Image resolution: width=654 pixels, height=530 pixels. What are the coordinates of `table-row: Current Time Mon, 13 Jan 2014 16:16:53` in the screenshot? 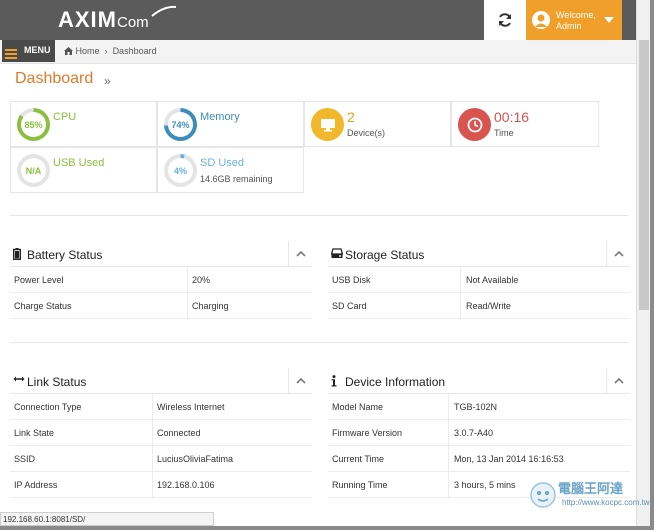 It's located at (479, 459).